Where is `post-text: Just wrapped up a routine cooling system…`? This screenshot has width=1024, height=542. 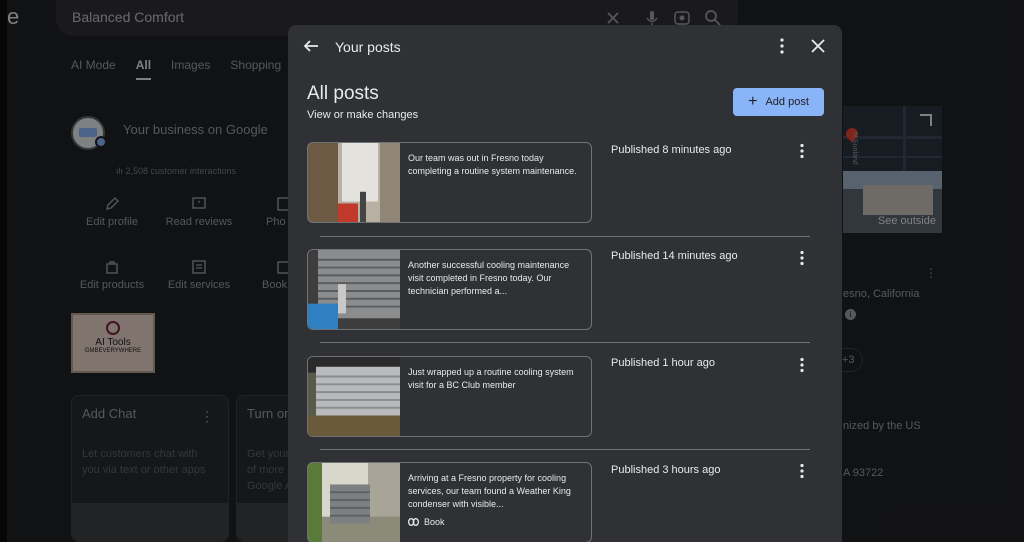 post-text: Just wrapped up a routine cooling system… is located at coordinates (491, 378).